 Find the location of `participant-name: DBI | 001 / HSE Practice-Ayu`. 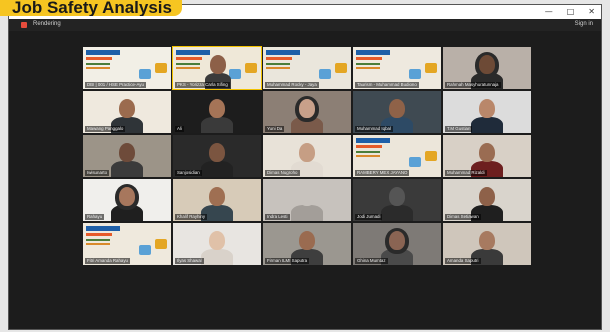

participant-name: DBI | 001 / HSE Practice-Ayu is located at coordinates (115, 85).